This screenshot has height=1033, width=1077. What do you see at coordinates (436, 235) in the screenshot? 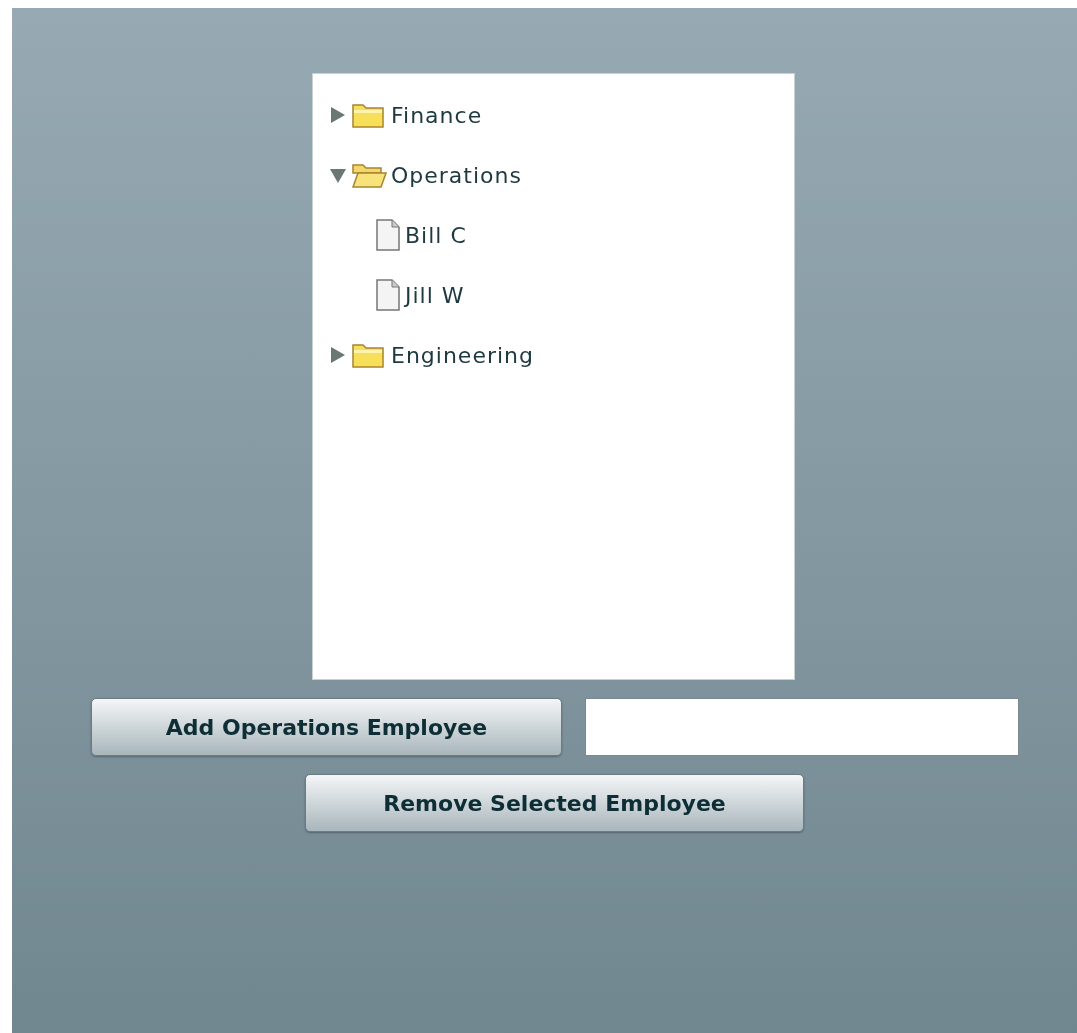
I see `tree-item: Bill C` at bounding box center [436, 235].